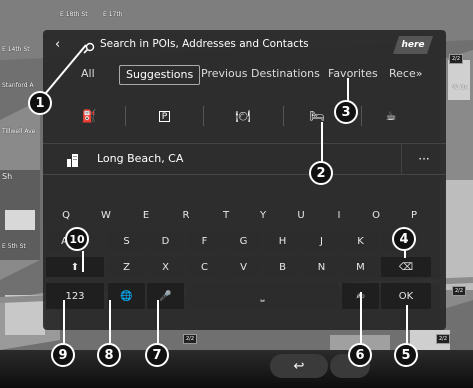 This screenshot has width=473, height=388. What do you see at coordinates (66, 215) in the screenshot?
I see `key-q: Q` at bounding box center [66, 215].